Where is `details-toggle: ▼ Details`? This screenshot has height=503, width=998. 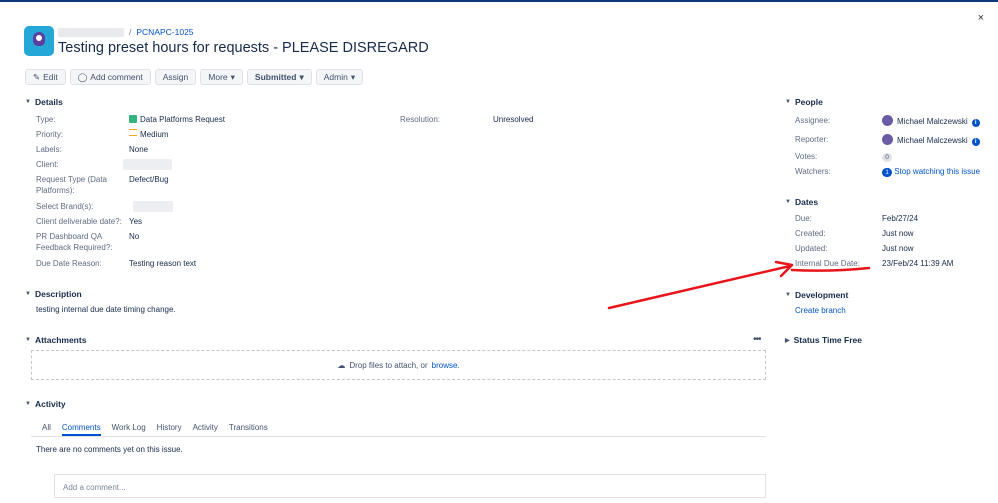
details-toggle: ▼ Details is located at coordinates (44, 102).